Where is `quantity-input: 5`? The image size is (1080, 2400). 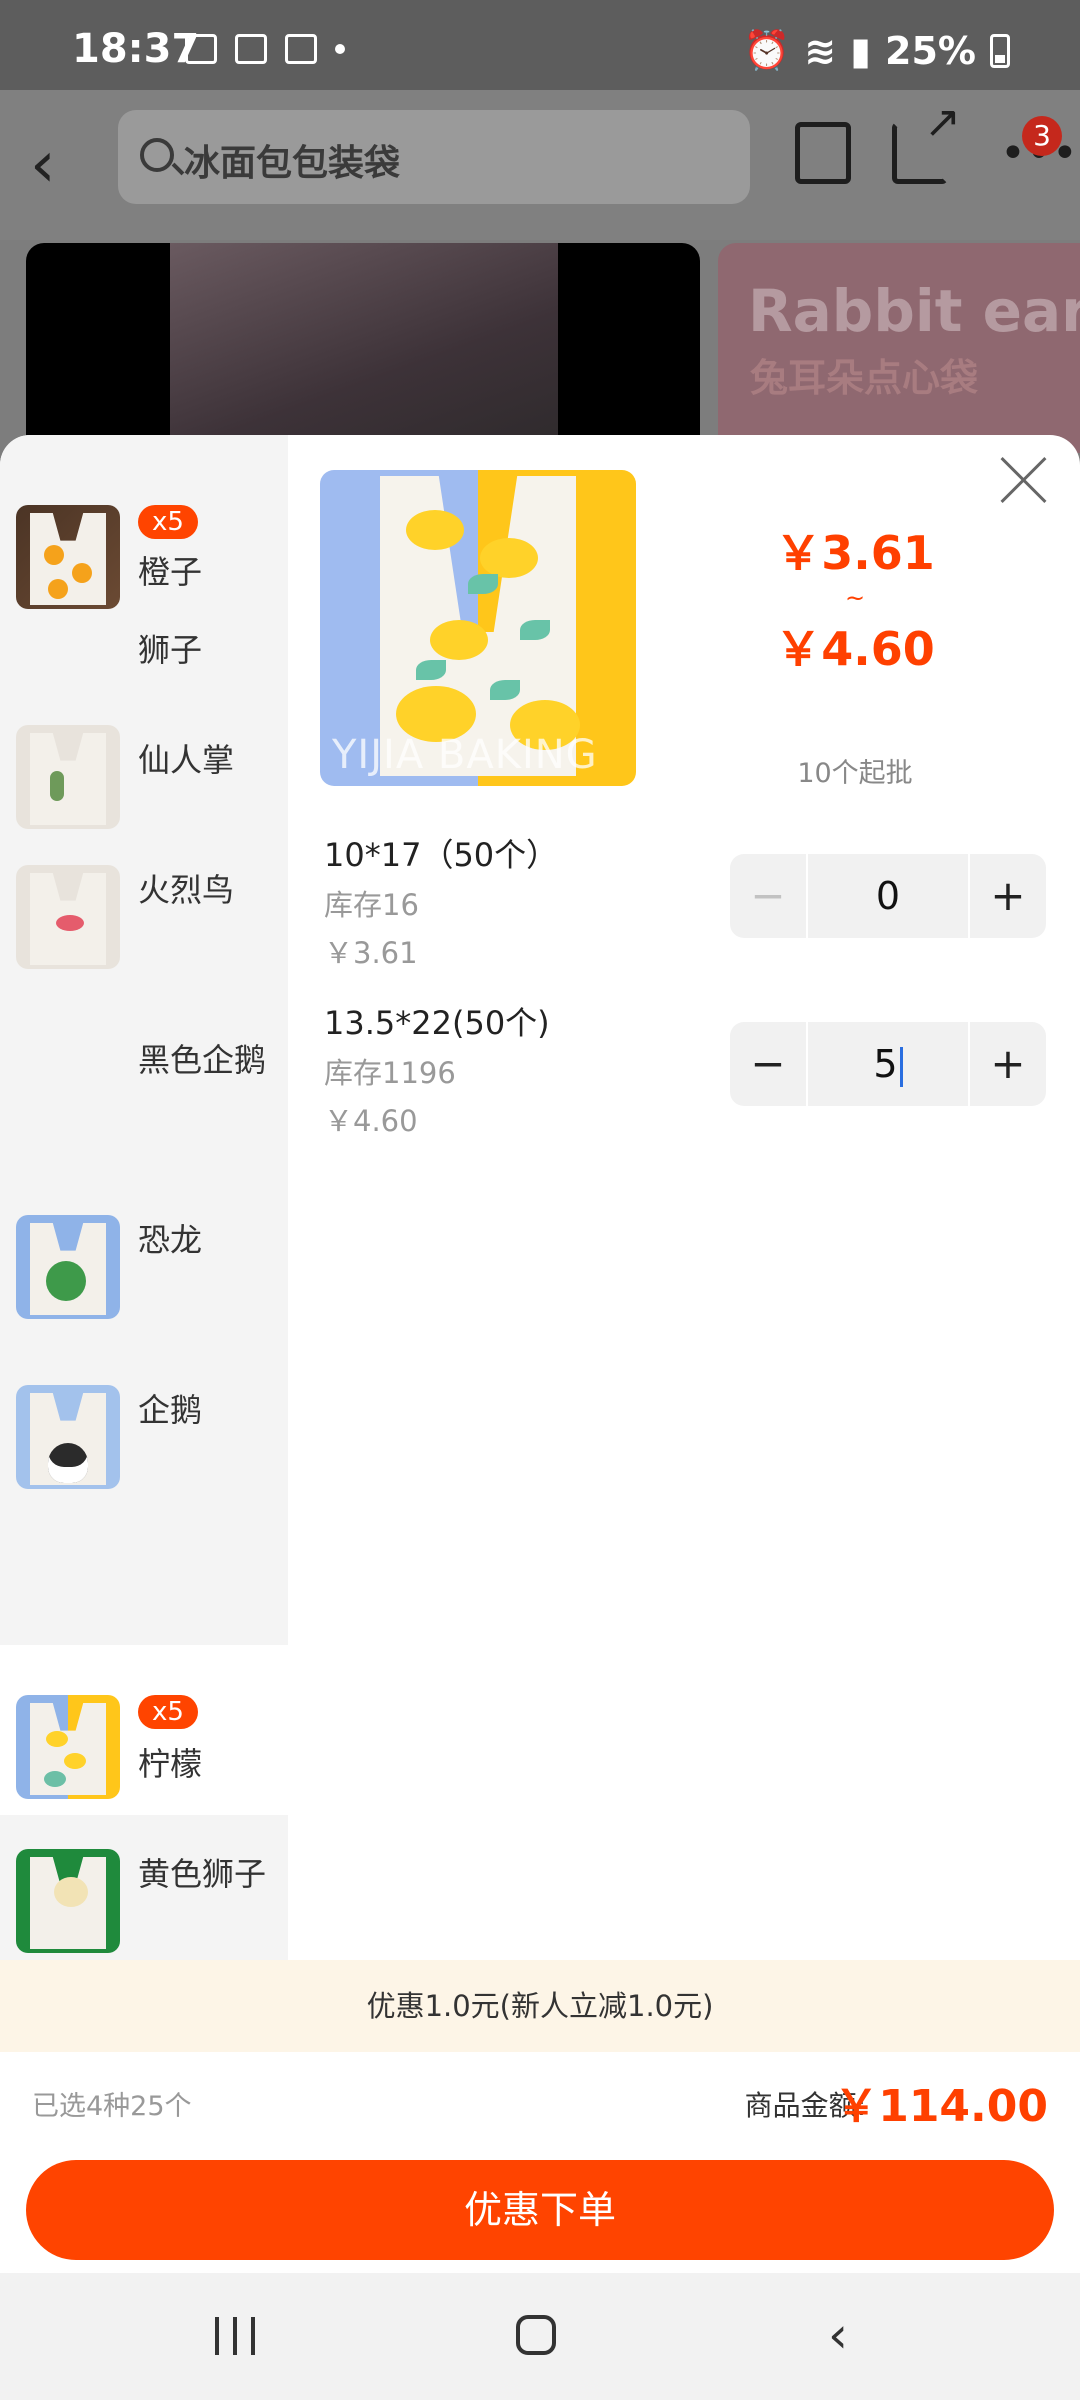 quantity-input: 5 is located at coordinates (888, 1064).